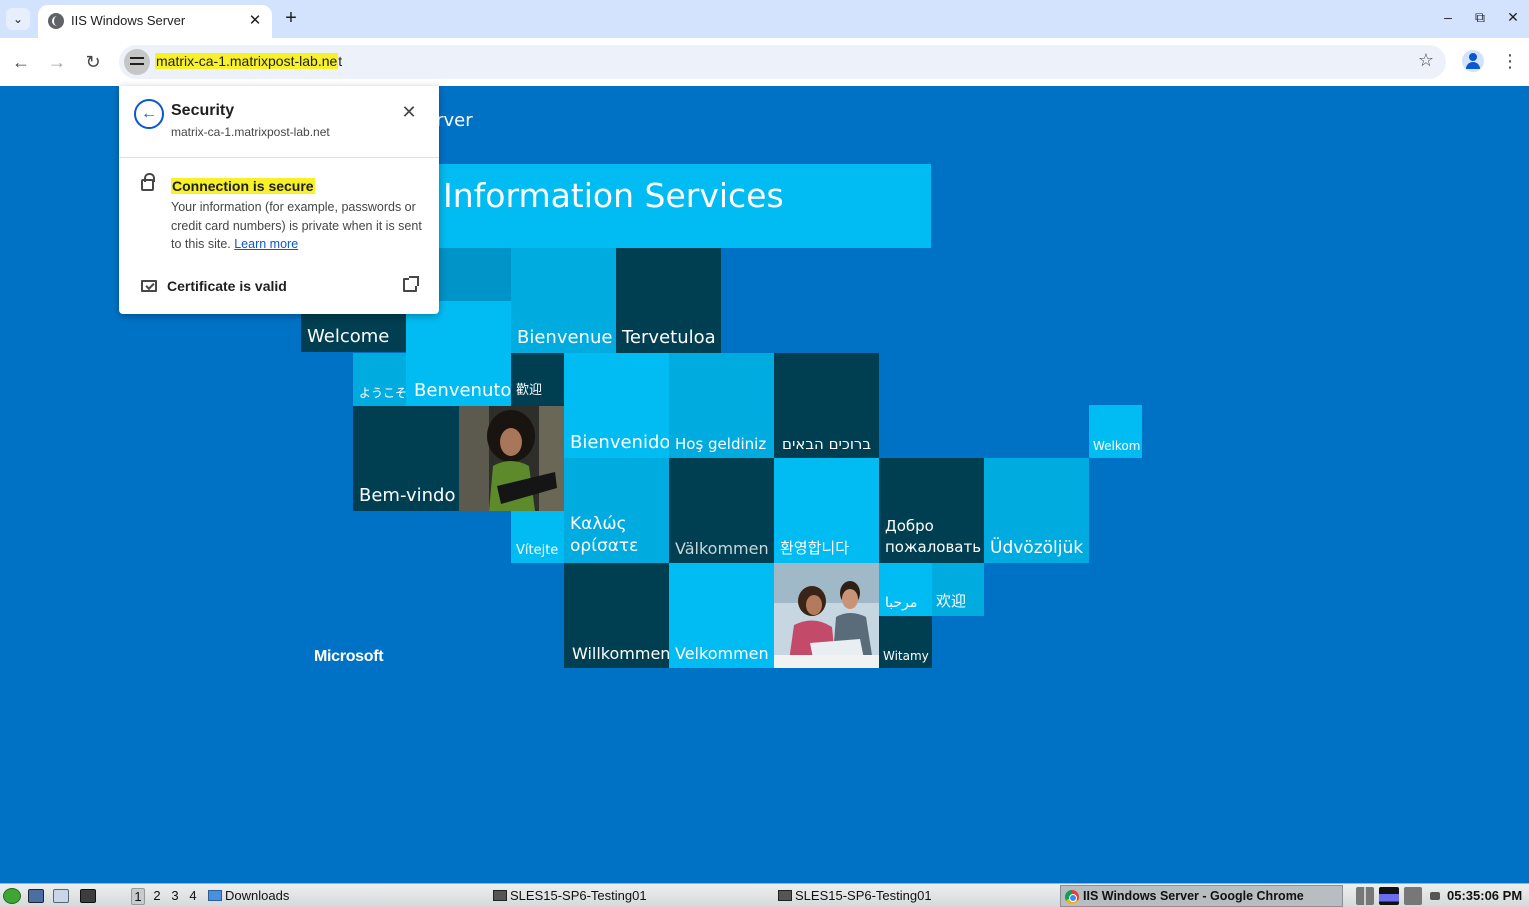  Describe the element at coordinates (931, 510) in the screenshot. I see `tile-dobro-pozhalovat: Добро пожаловать` at that location.